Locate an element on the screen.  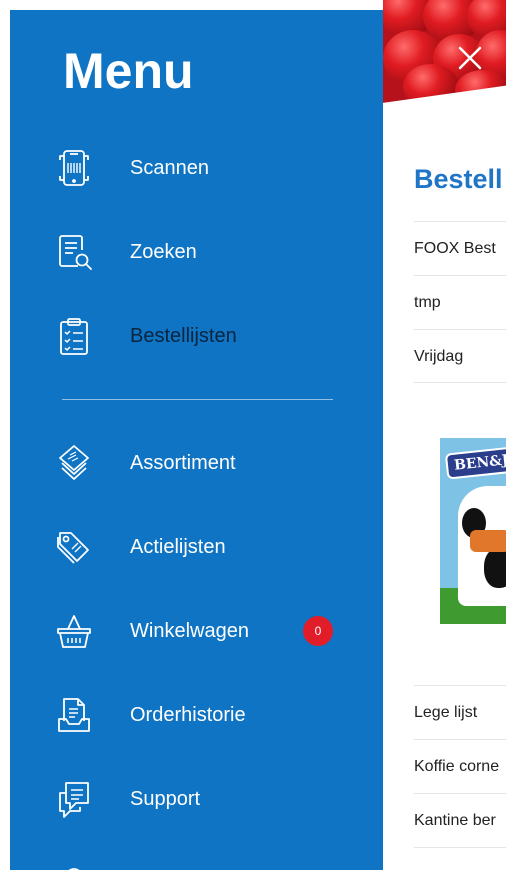
menu-item-support: Support is located at coordinates (196, 799).